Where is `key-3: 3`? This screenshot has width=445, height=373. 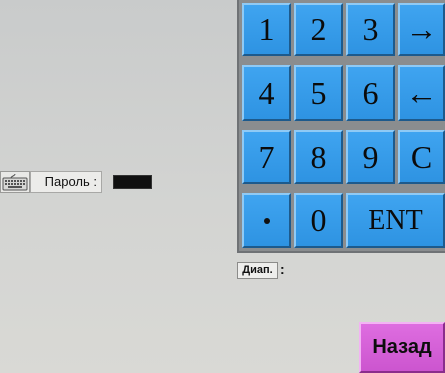 key-3: 3 is located at coordinates (370, 29).